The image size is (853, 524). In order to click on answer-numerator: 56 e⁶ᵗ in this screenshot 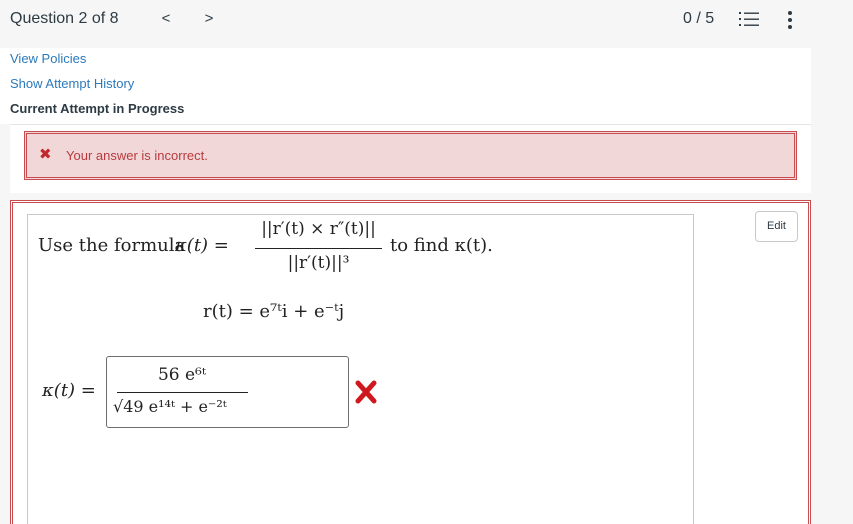, I will do `click(182, 375)`.